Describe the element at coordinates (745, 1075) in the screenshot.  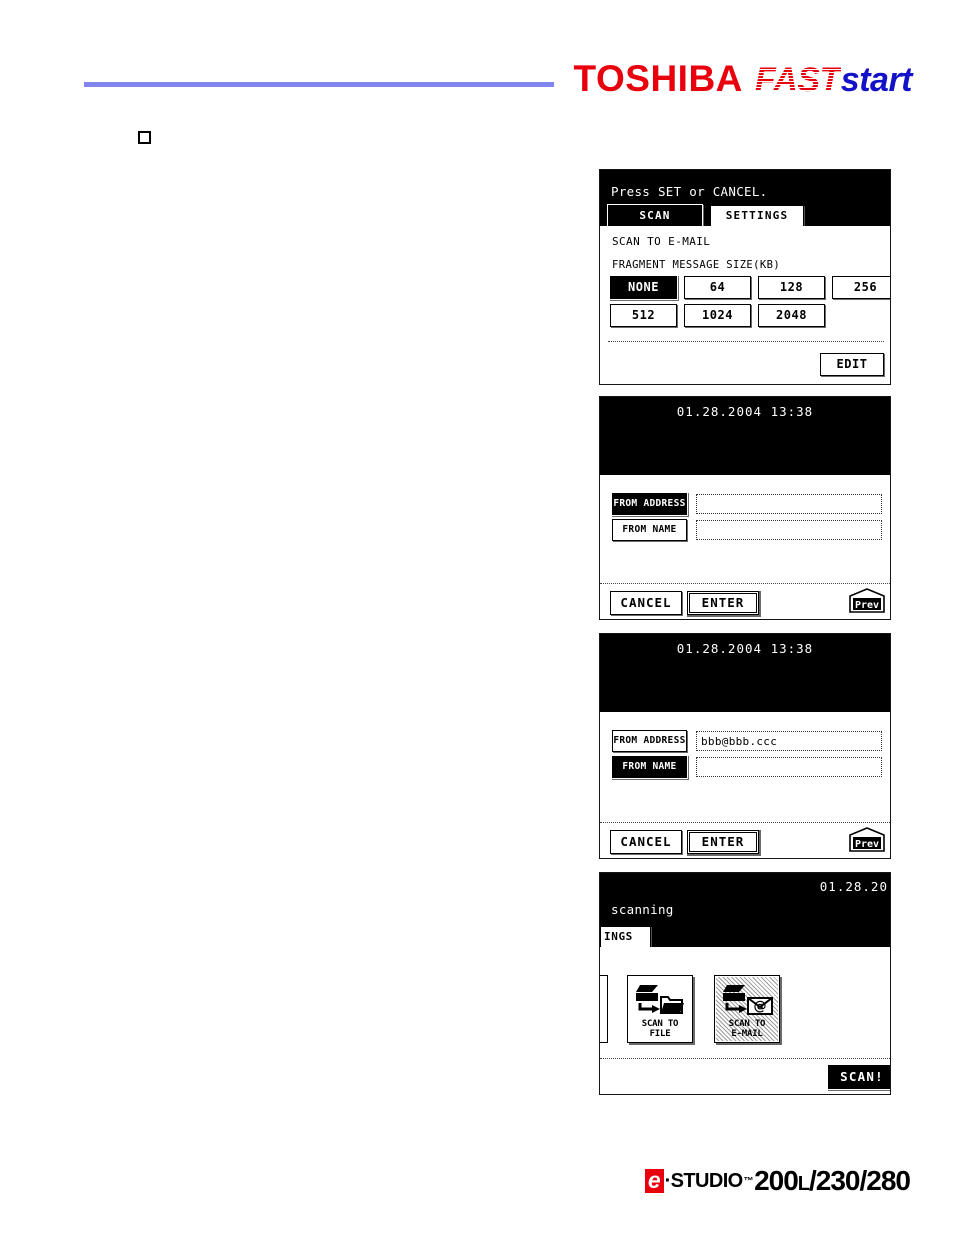
I see `lcd-bottom-bar: SCAN!` at that location.